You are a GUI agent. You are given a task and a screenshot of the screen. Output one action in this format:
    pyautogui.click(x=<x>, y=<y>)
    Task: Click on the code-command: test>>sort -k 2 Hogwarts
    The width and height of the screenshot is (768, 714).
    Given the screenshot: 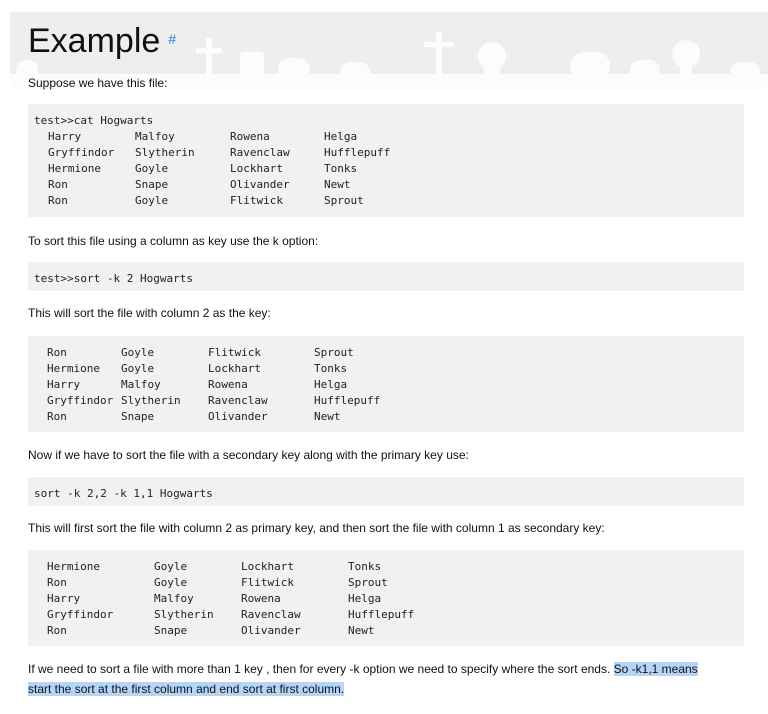 What is the action you would take?
    pyautogui.click(x=113, y=278)
    